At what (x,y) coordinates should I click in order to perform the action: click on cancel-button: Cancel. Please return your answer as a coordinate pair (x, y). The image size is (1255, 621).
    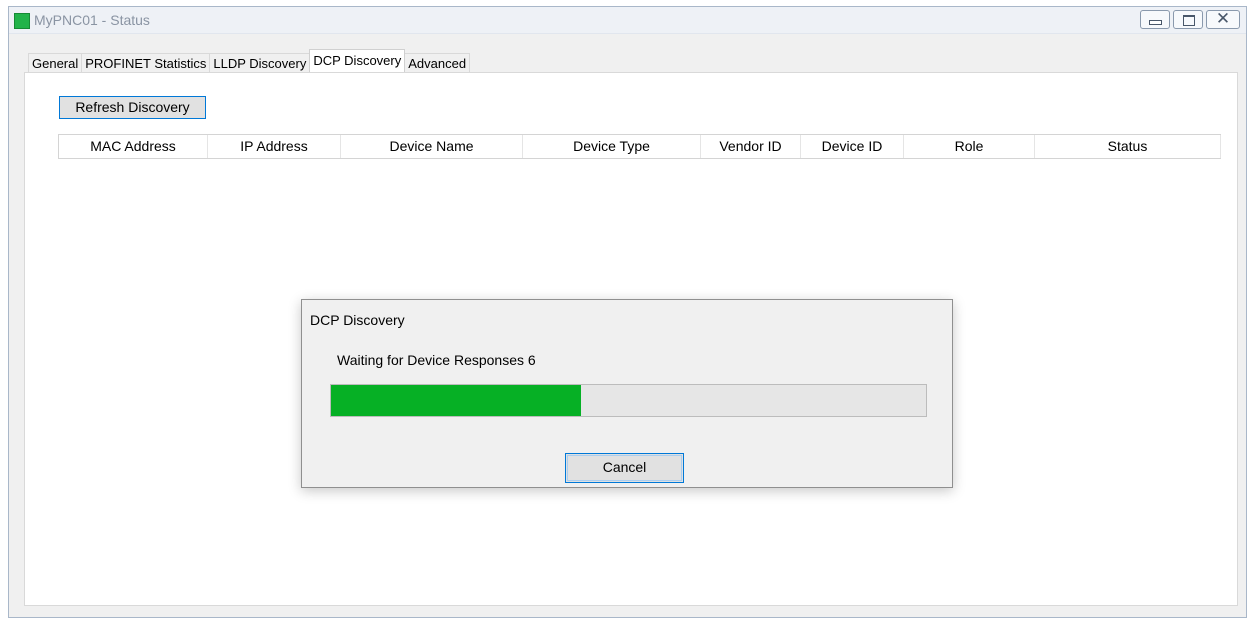
    Looking at the image, I should click on (624, 468).